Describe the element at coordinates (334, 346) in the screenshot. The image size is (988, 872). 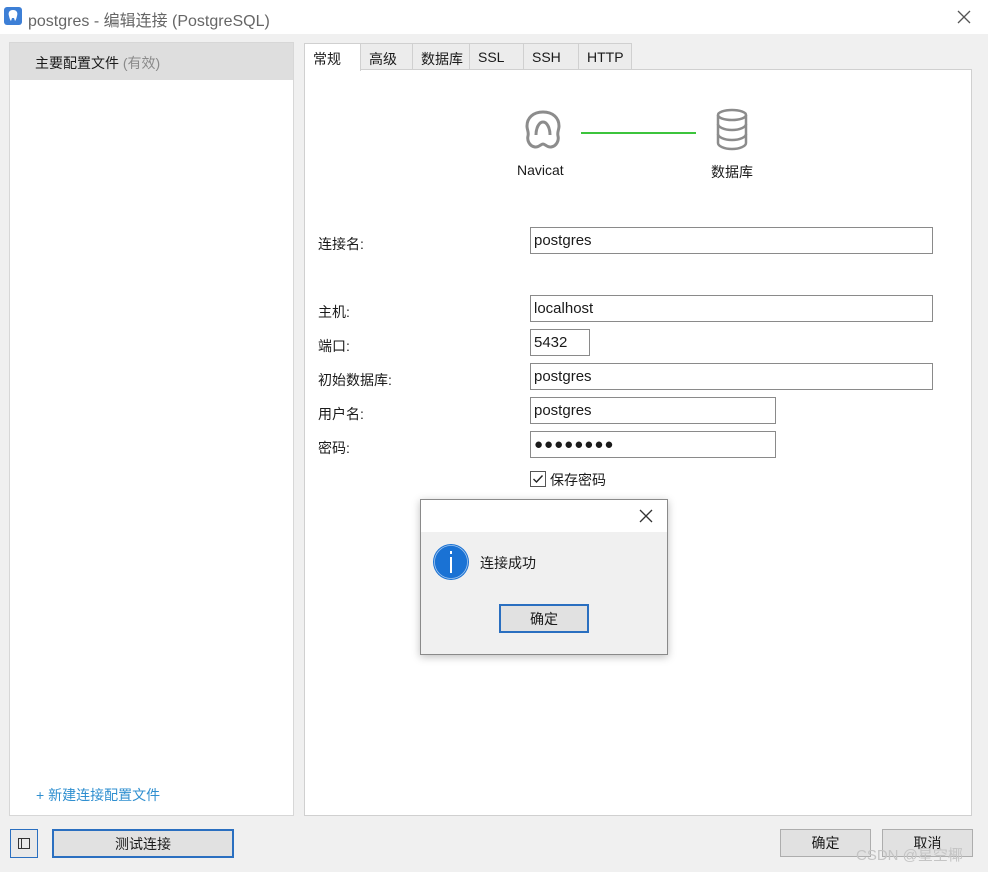
I see `port-label: 端口:` at that location.